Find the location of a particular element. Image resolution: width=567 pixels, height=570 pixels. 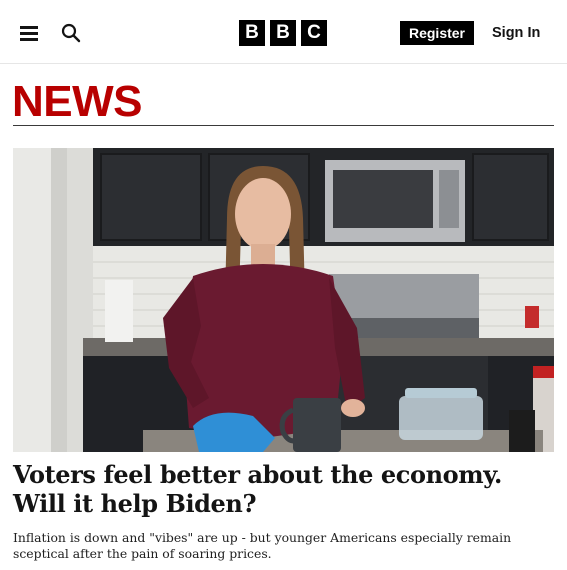

bbc-logo-letter: C is located at coordinates (314, 33).